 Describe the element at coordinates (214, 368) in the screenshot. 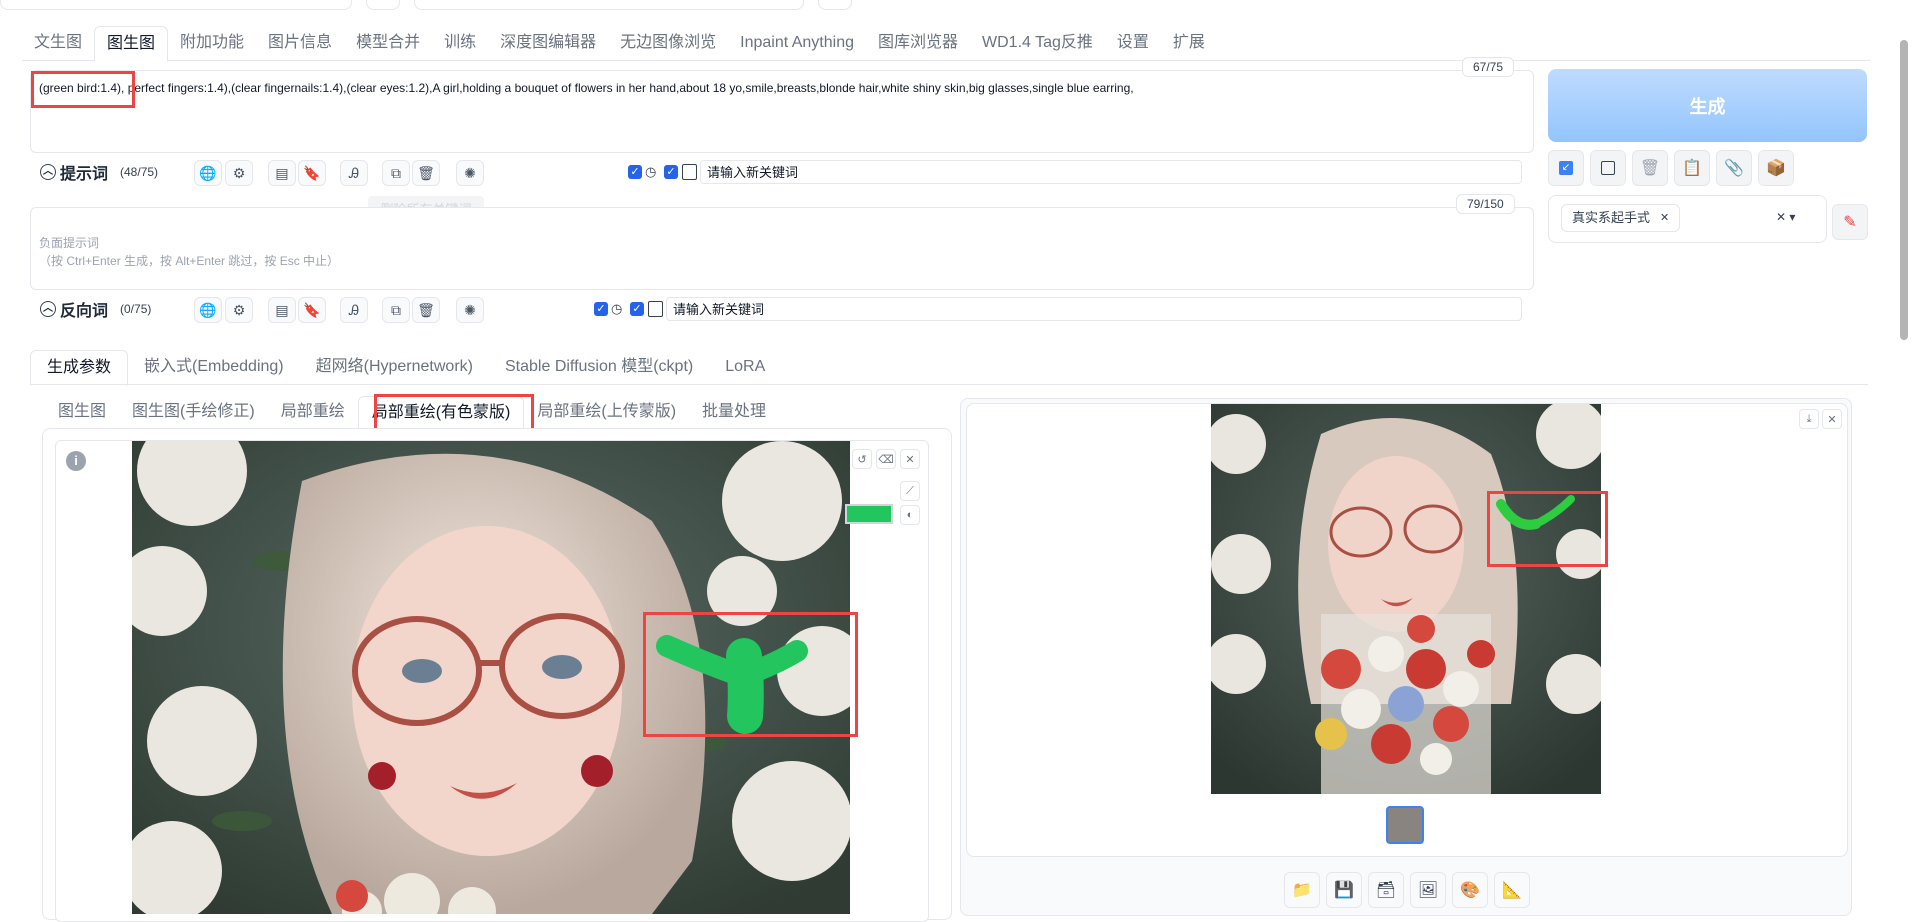

I see `param-tab-1: 嵌入式(Embedding)` at that location.